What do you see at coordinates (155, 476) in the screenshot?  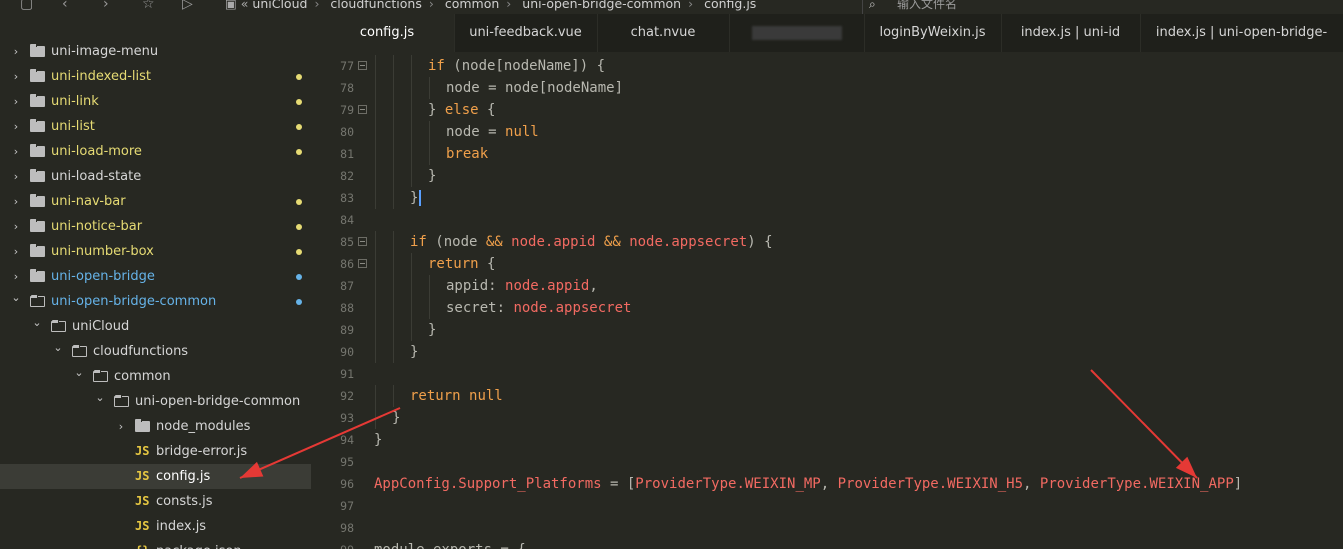 I see `tree-file: JS config.js` at bounding box center [155, 476].